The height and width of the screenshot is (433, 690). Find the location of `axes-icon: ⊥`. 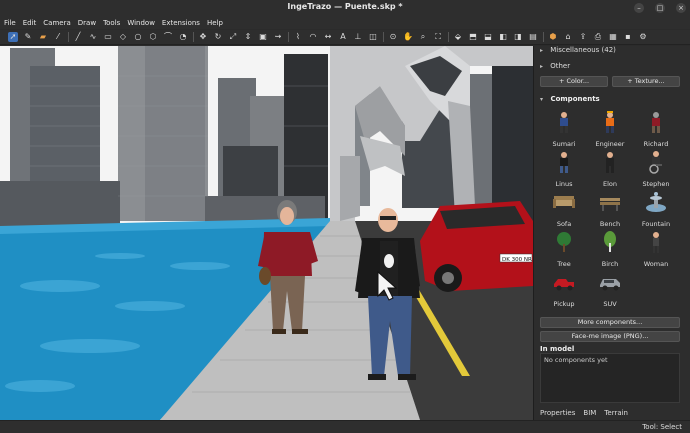

axes-icon: ⊥ is located at coordinates (358, 37).